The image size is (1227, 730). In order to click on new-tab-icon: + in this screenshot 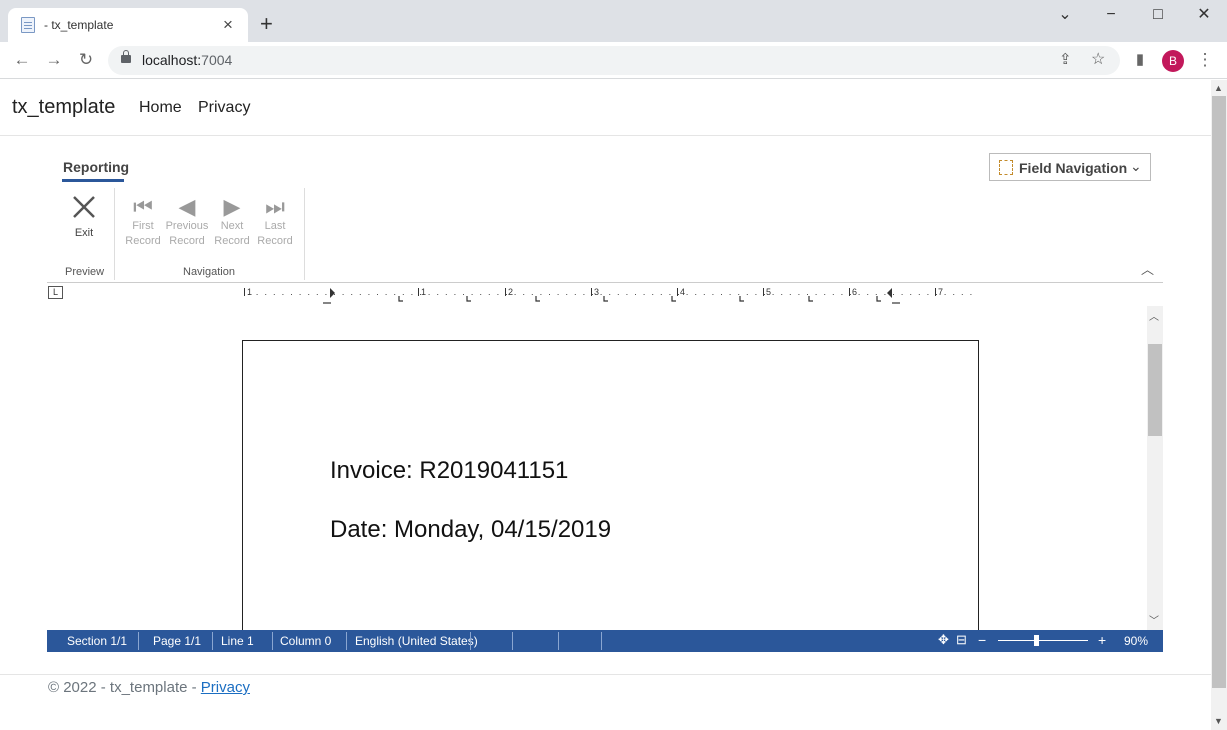, I will do `click(266, 24)`.